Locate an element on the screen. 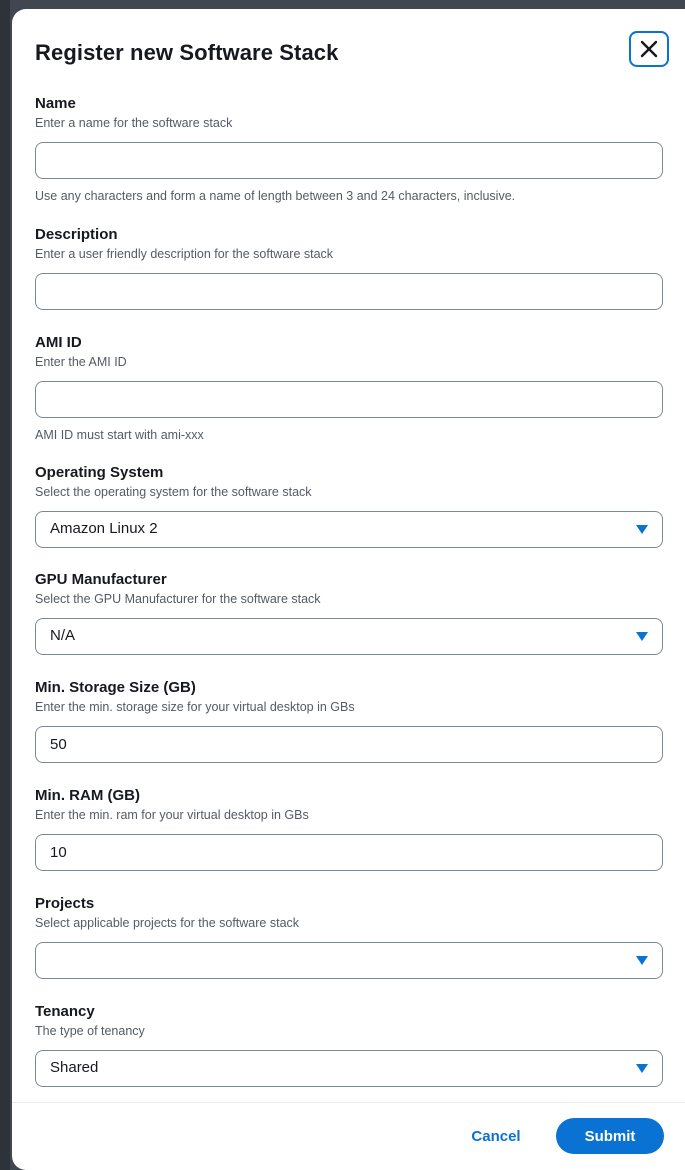 The width and height of the screenshot is (685, 1170). min-ram-label: Min. RAM (GB) is located at coordinates (87, 795).